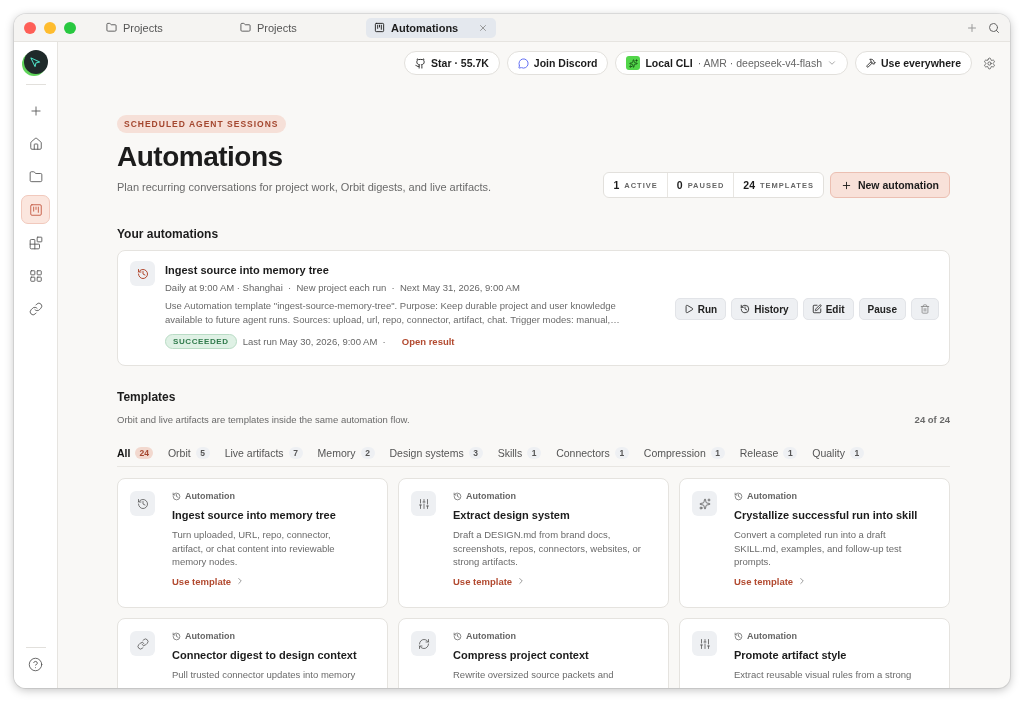 The width and height of the screenshot is (1024, 702). What do you see at coordinates (421, 63) in the screenshot?
I see `github-icon` at bounding box center [421, 63].